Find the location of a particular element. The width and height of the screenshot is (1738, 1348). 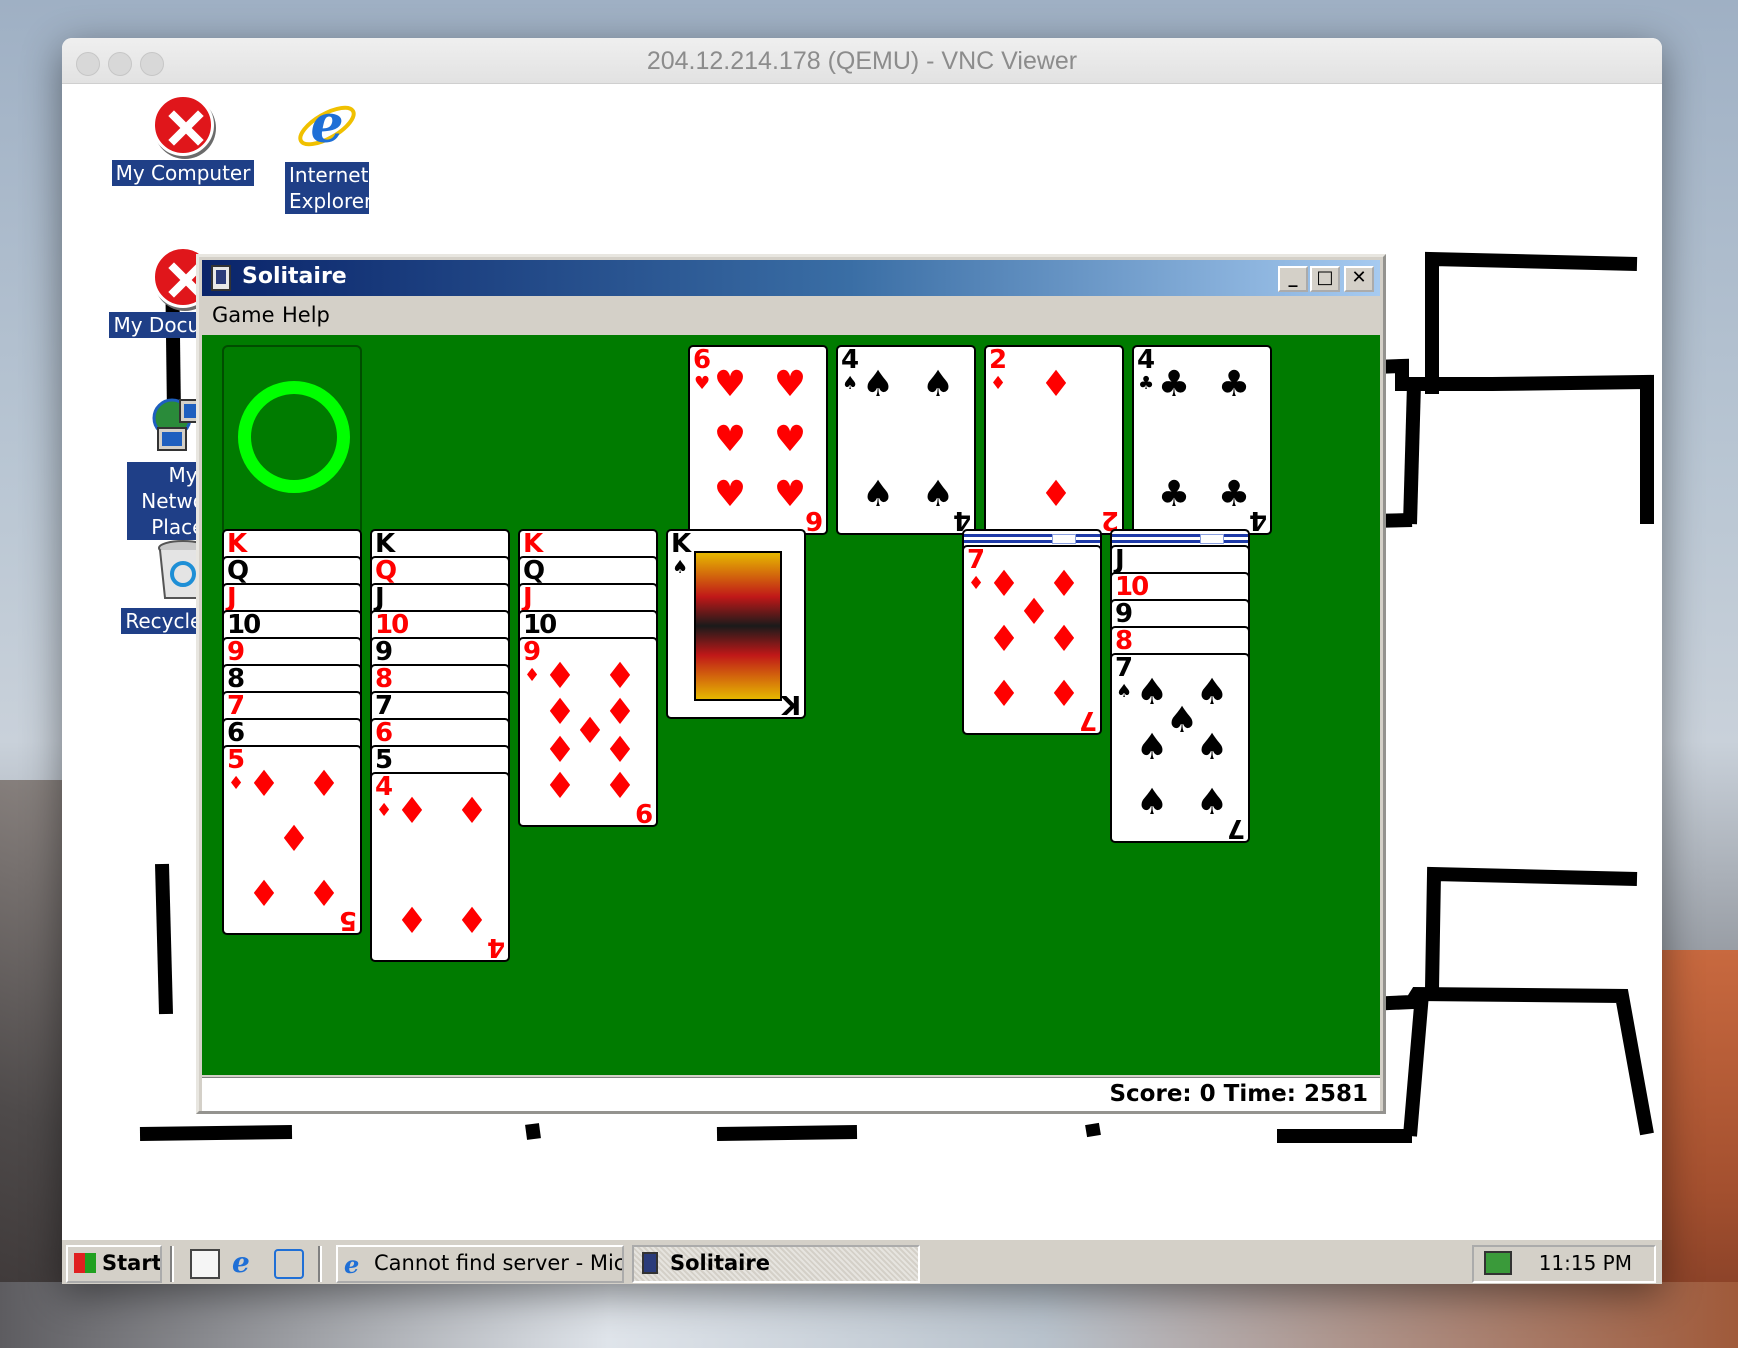

desktop-icon-my-computer: My Computer is located at coordinates (183, 140).